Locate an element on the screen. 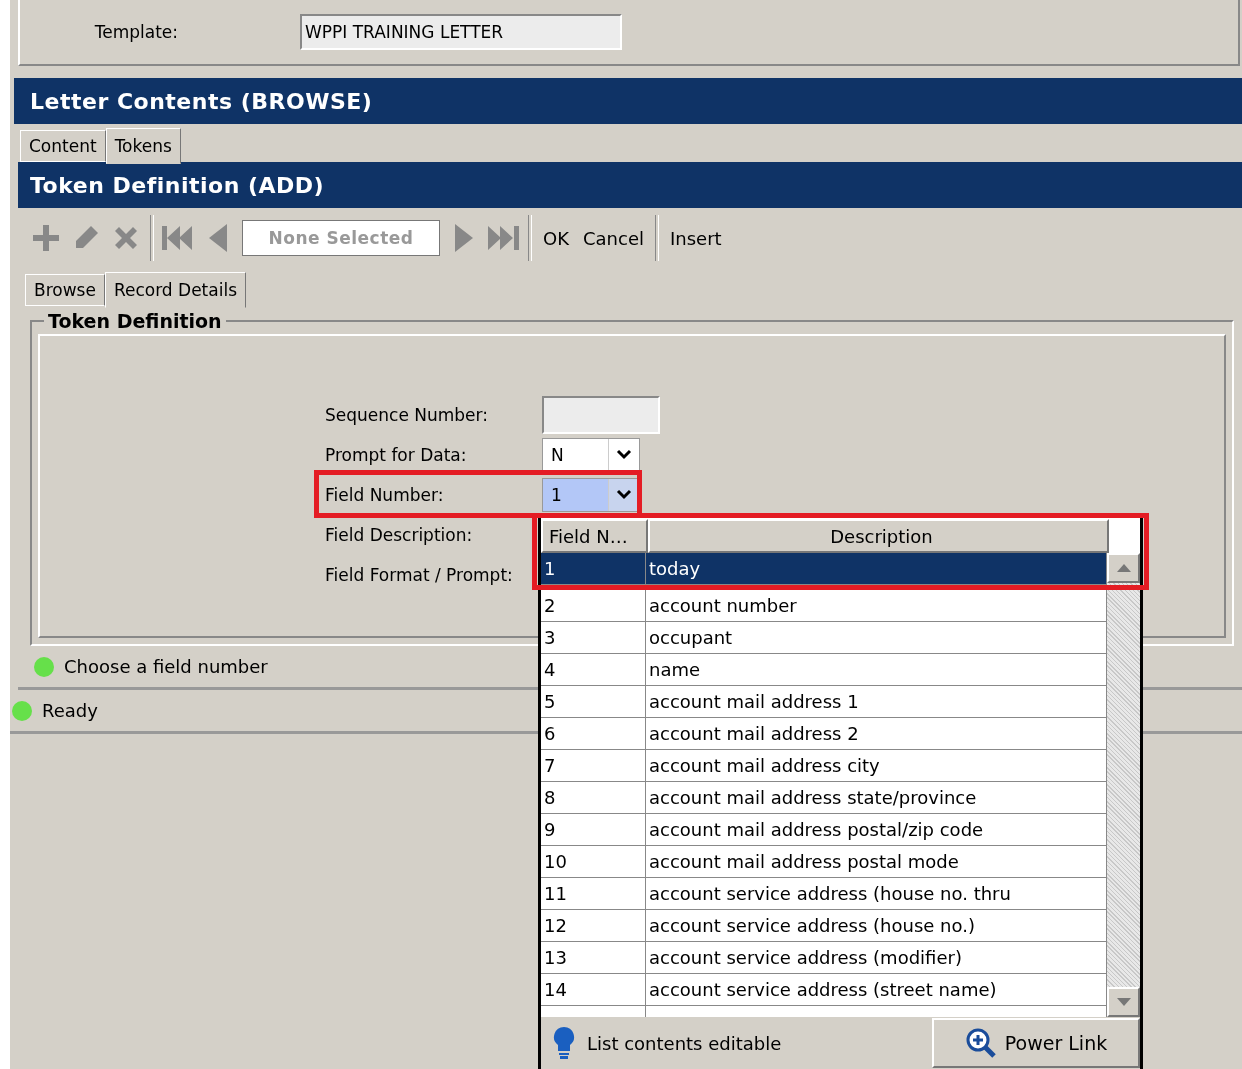 Image resolution: width=1242 pixels, height=1069 pixels. template-label: Template: is located at coordinates (136, 32).